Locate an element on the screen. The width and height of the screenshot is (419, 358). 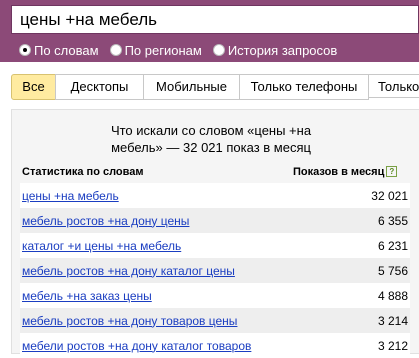
radio-label: По словам is located at coordinates (66, 50).